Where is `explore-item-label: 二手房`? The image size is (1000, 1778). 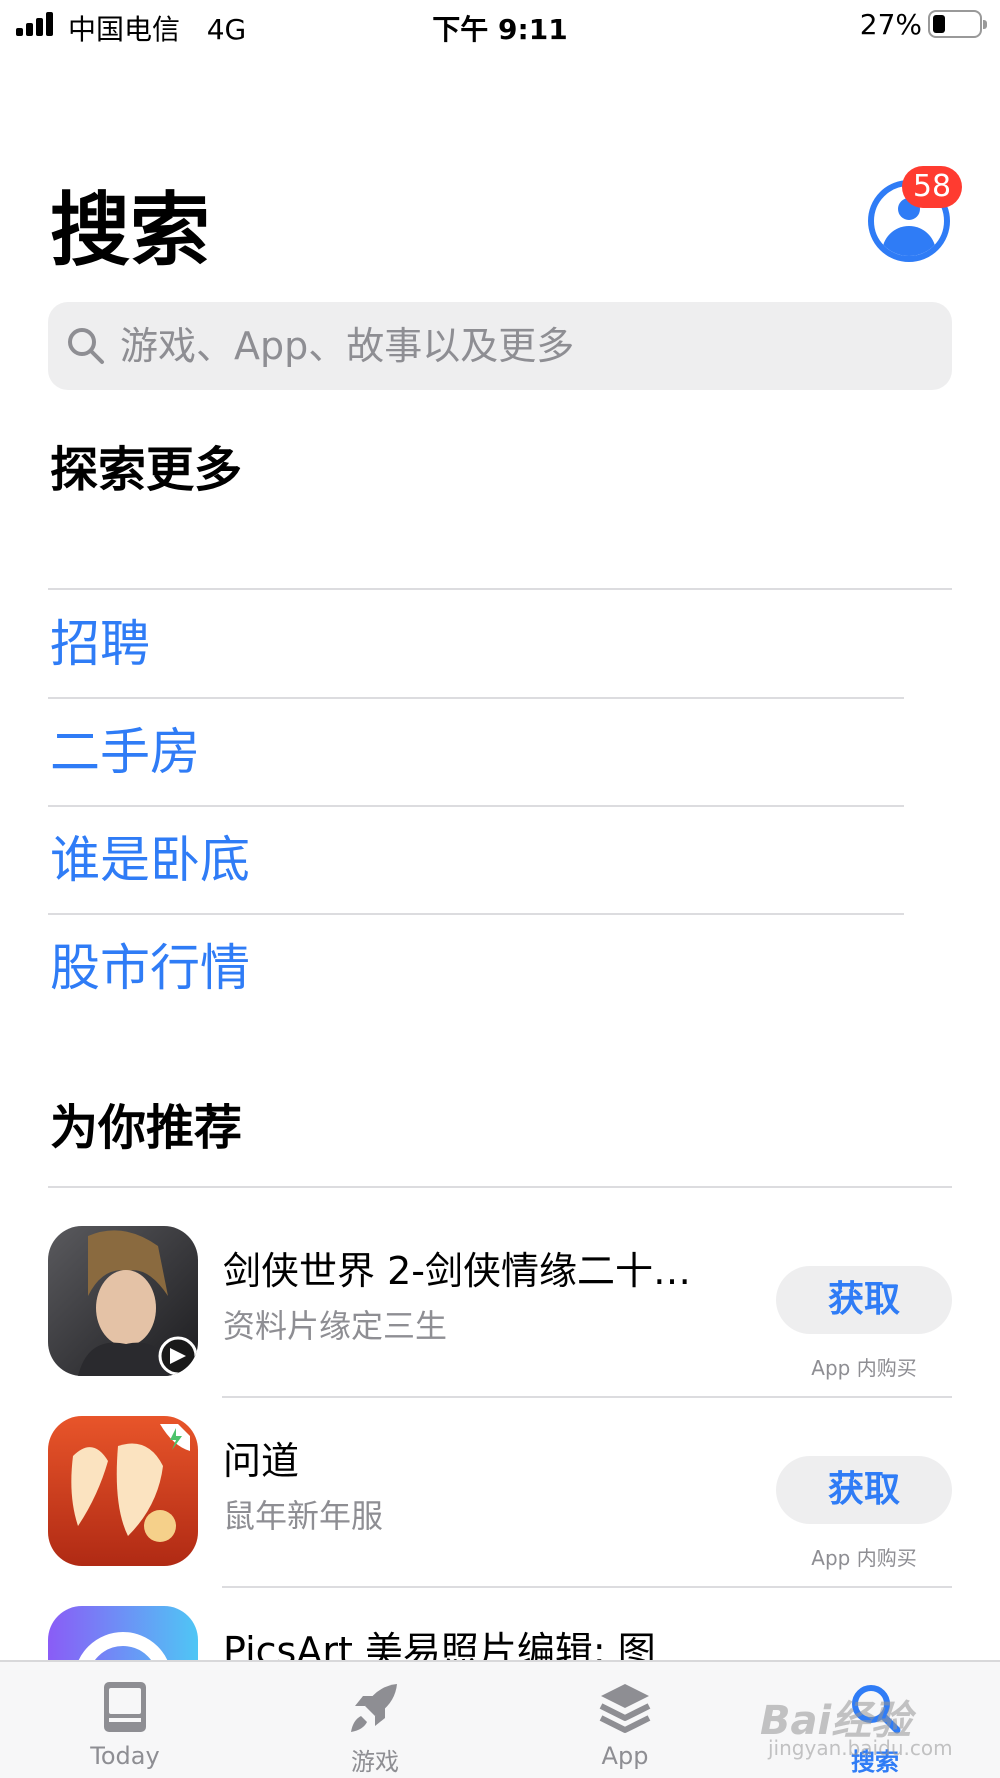
explore-item-label: 二手房 is located at coordinates (125, 752).